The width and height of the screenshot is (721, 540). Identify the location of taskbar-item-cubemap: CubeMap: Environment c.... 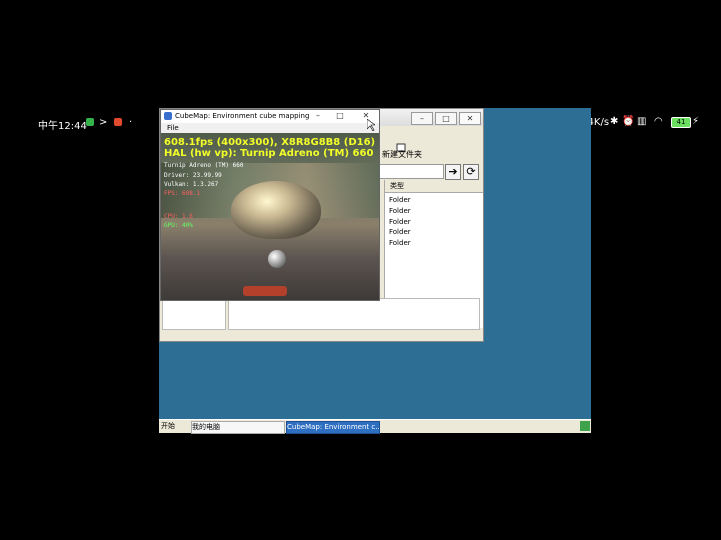
(333, 427).